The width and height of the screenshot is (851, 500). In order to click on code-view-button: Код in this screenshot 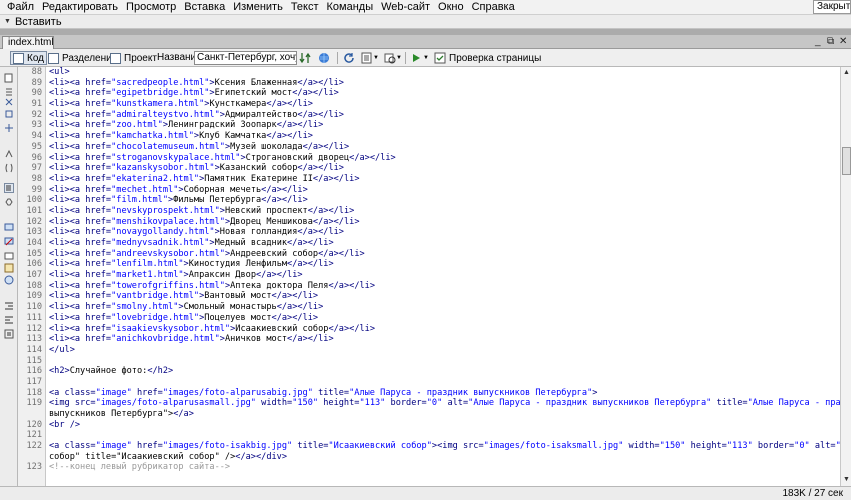, I will do `click(29, 58)`.